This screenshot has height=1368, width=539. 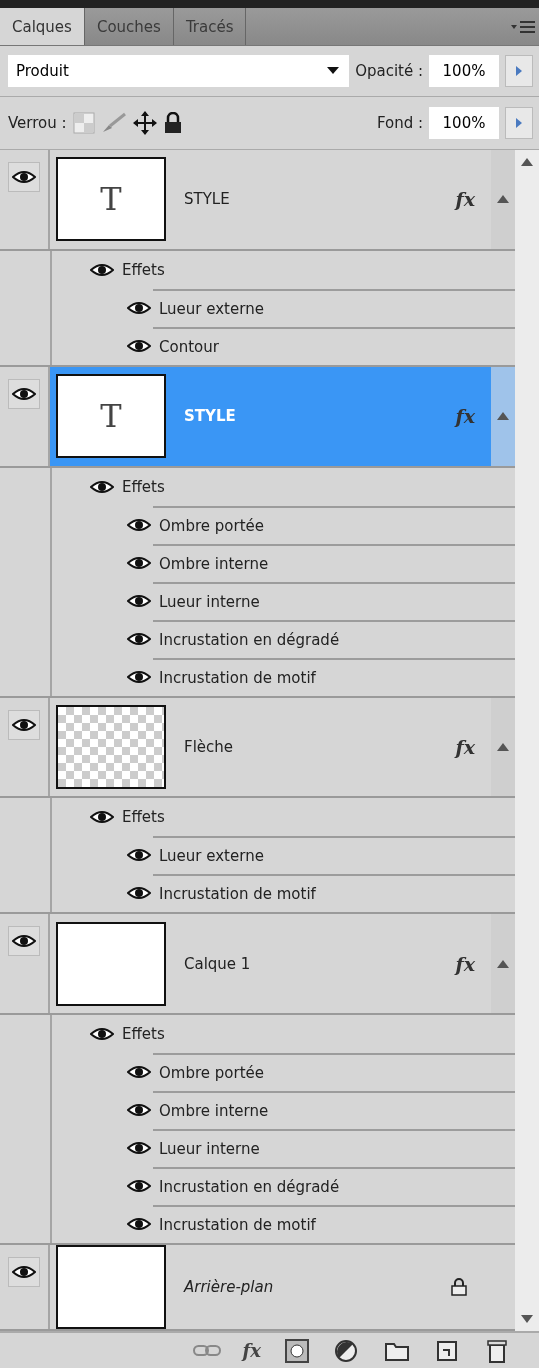 What do you see at coordinates (464, 71) in the screenshot?
I see `opacity-field: 100%` at bounding box center [464, 71].